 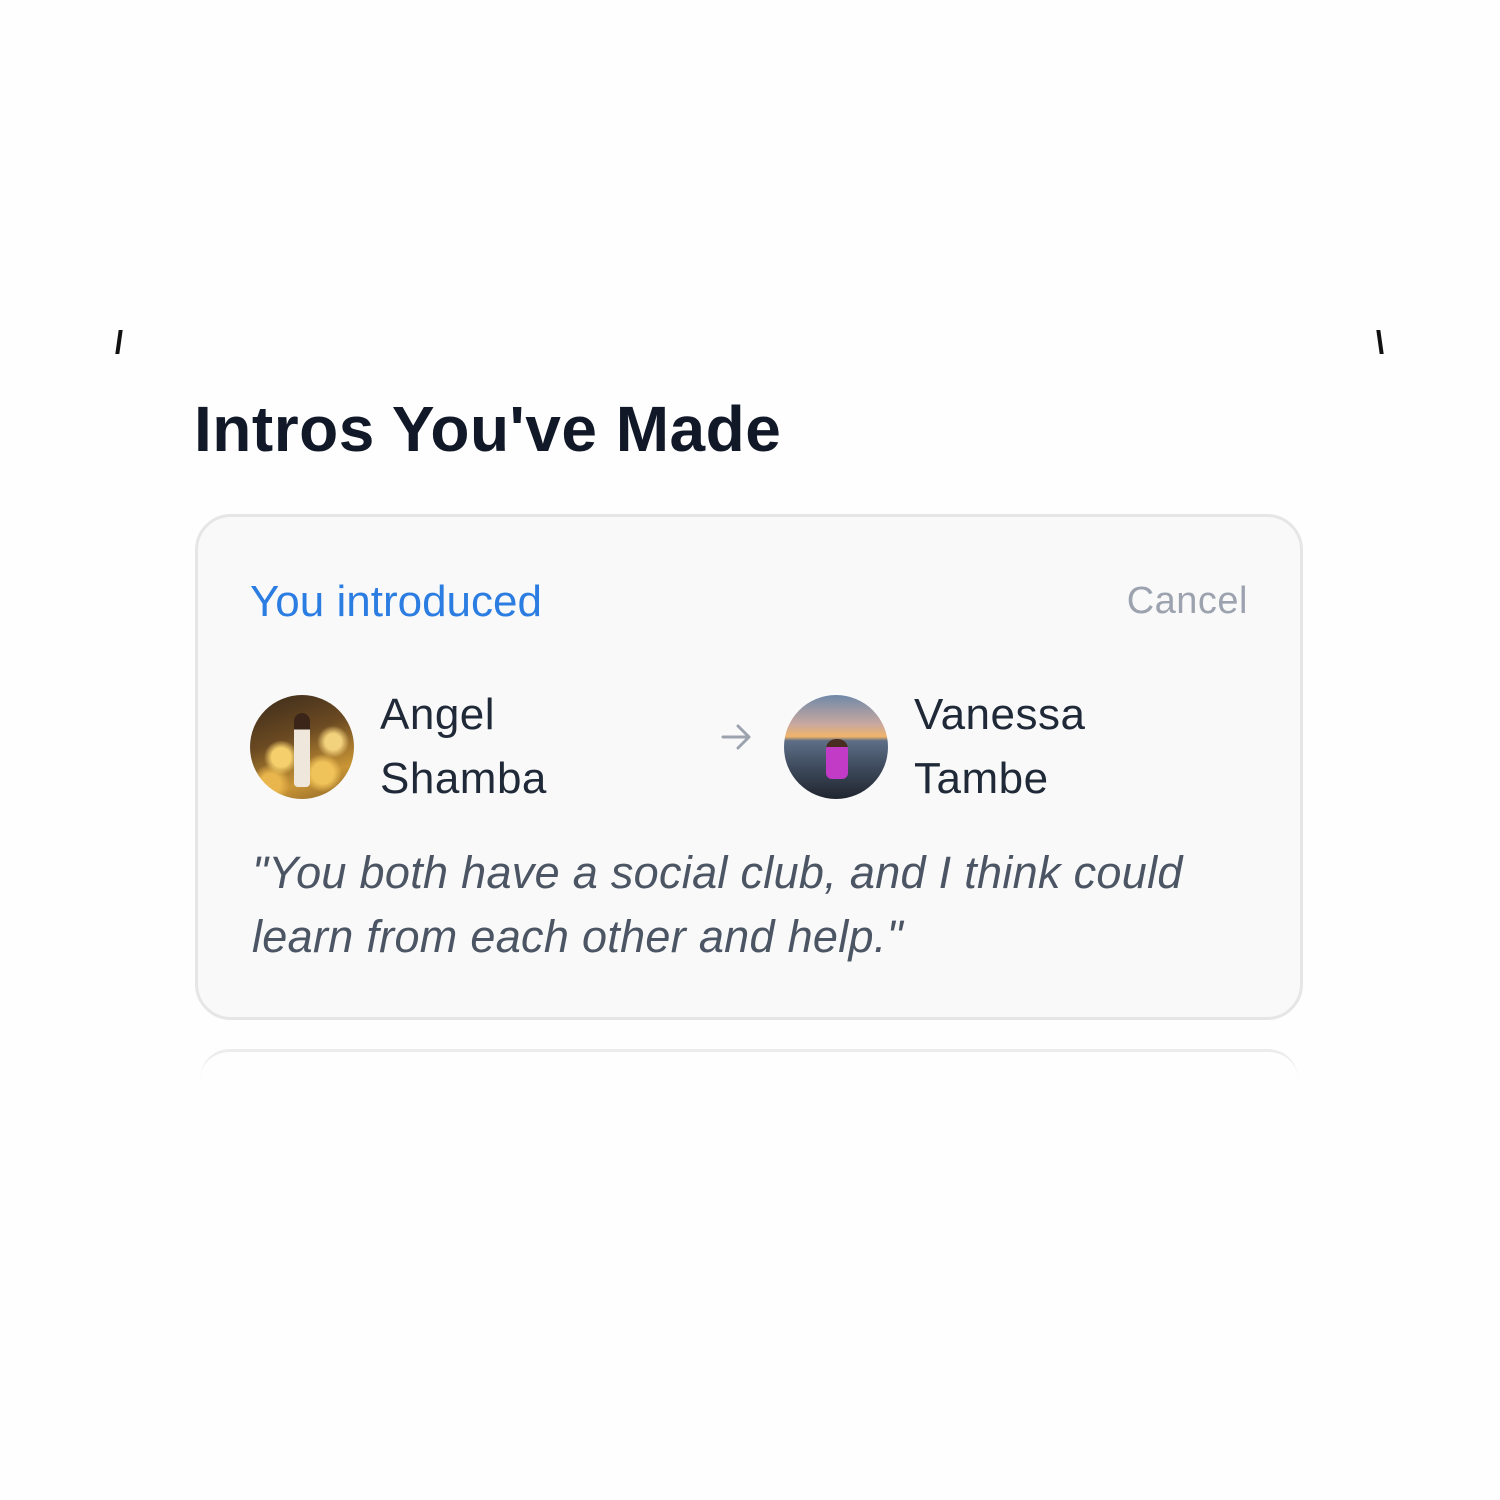 I want to click on introduced-person-to: Vanessa Tambe, so click(x=934, y=747).